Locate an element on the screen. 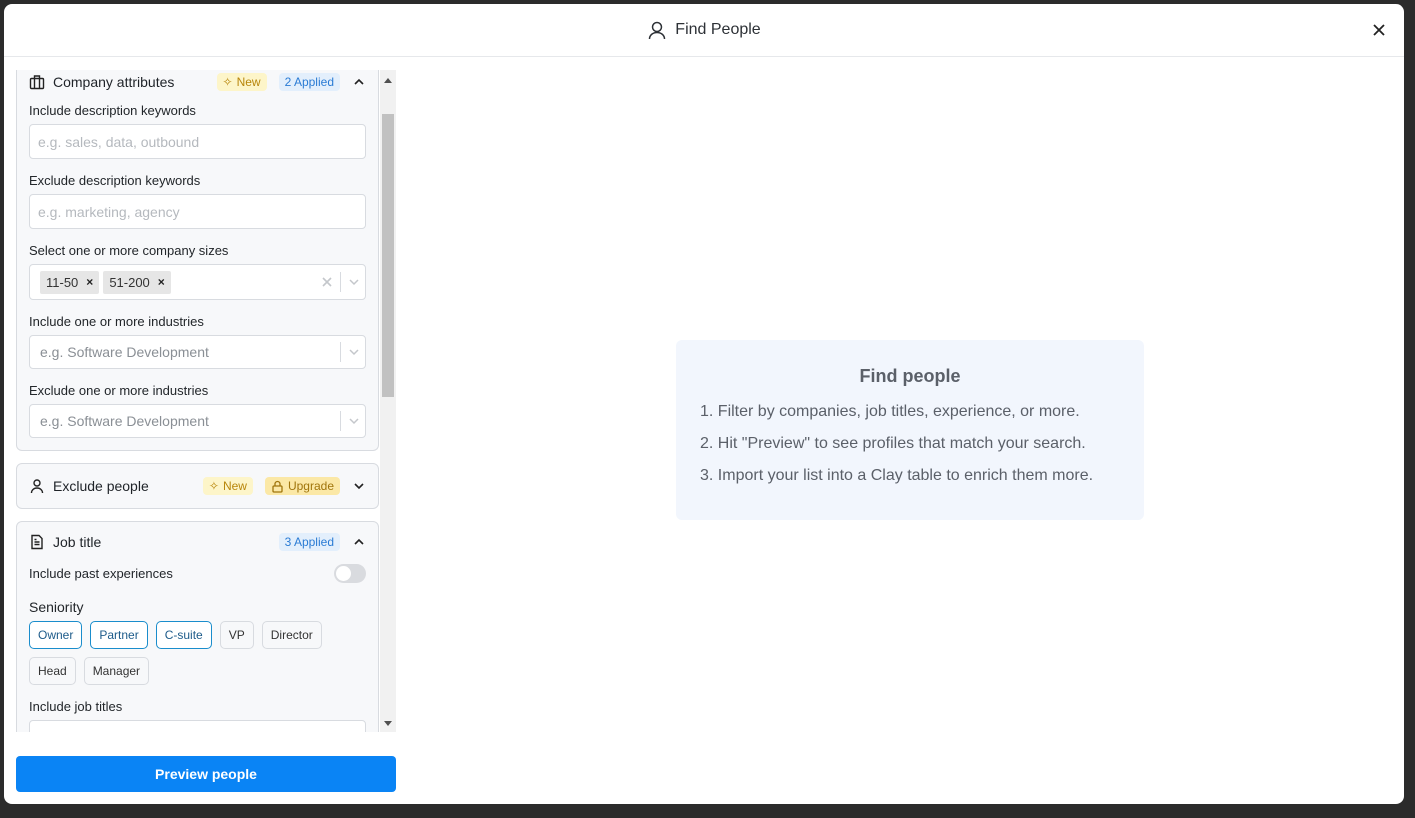 Image resolution: width=1415 pixels, height=818 pixels. seniority-pill: VP is located at coordinates (236, 635).